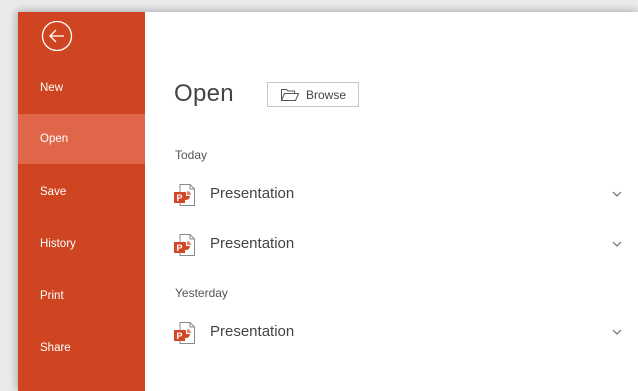 The width and height of the screenshot is (638, 391). I want to click on back-arrow-icon, so click(57, 36).